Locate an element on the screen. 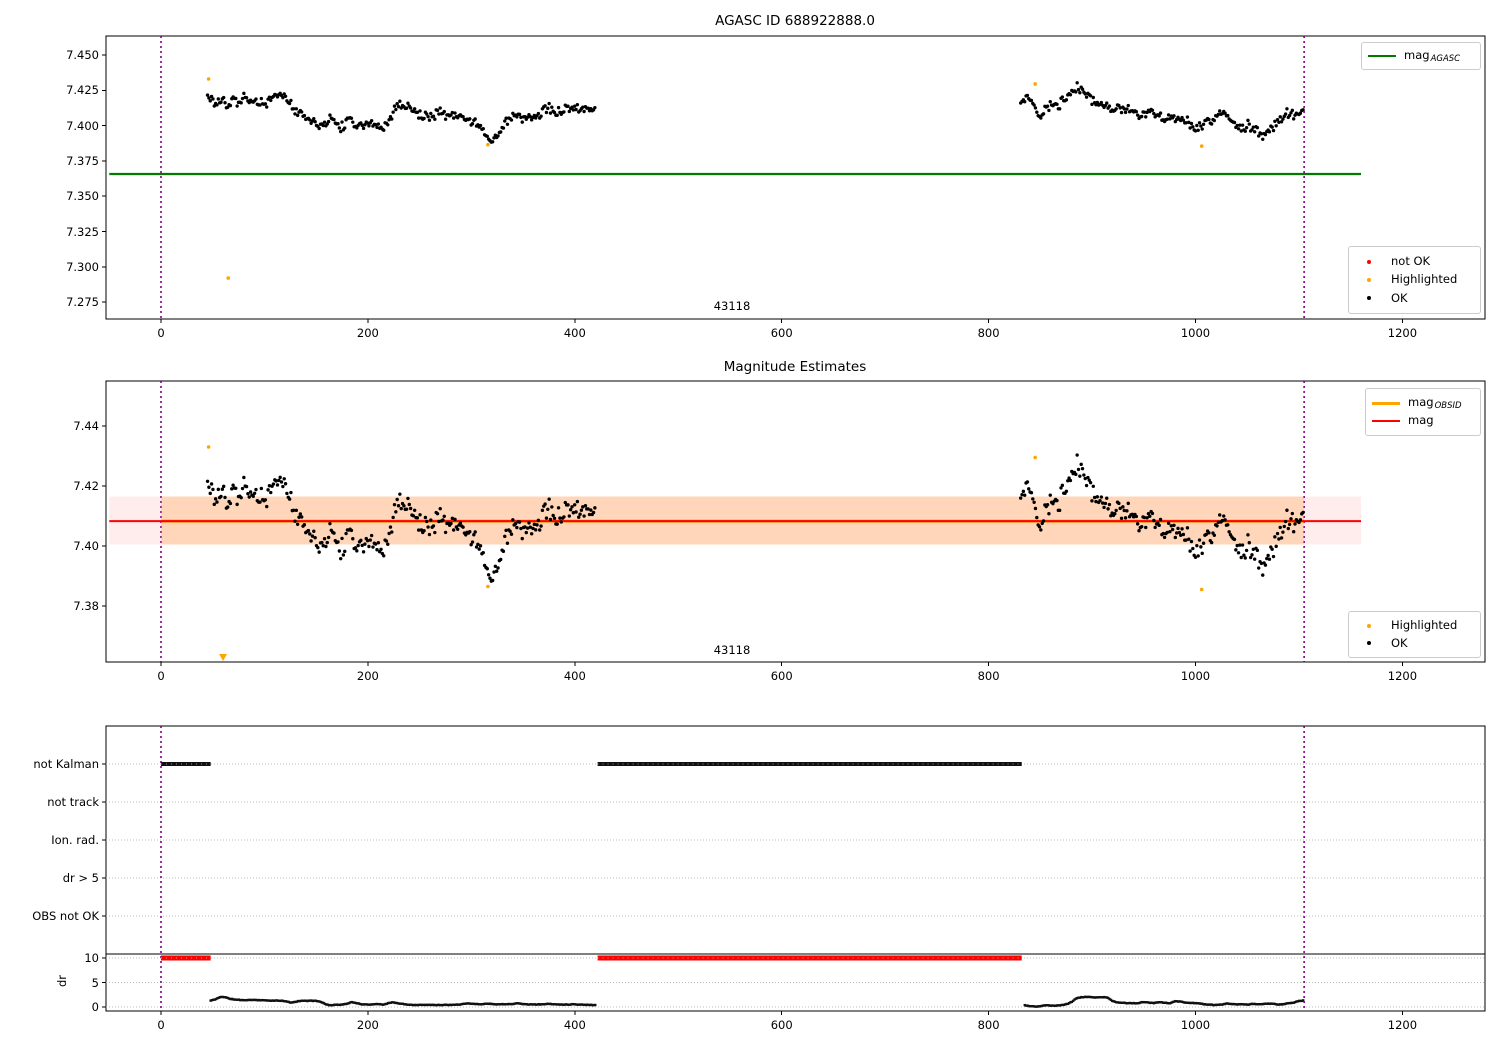 The width and height of the screenshot is (1500, 1050). x-tick-label: 800 is located at coordinates (988, 333).